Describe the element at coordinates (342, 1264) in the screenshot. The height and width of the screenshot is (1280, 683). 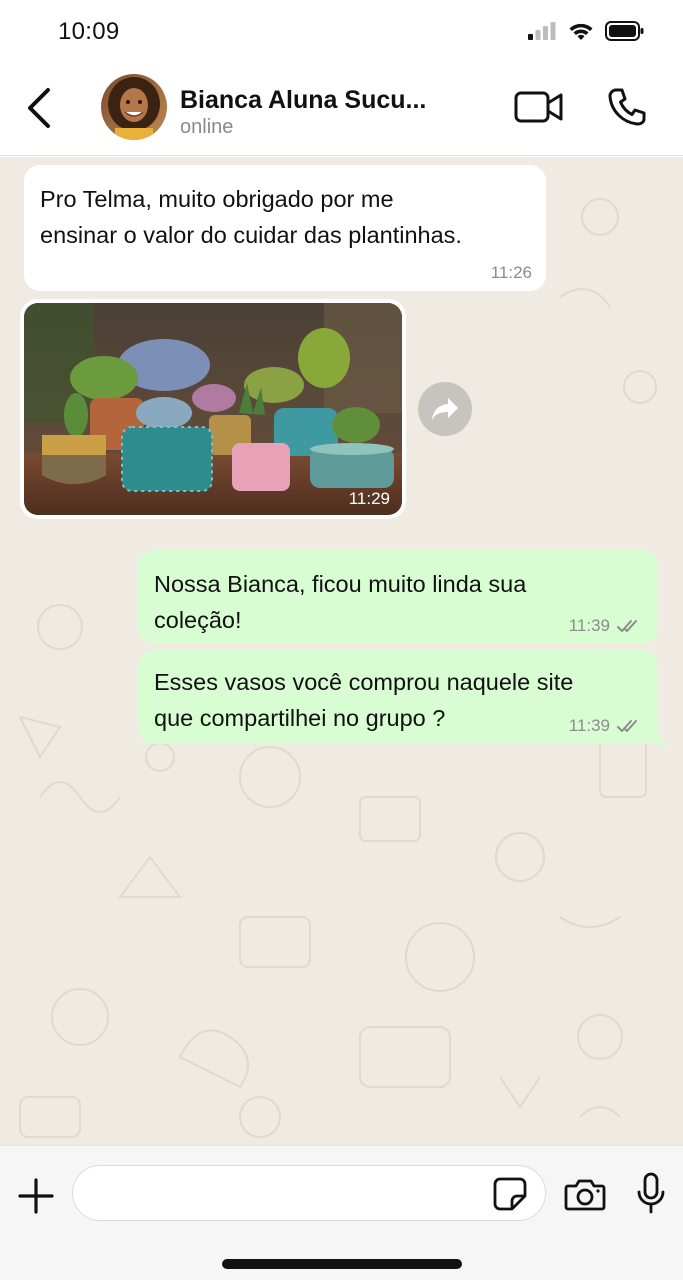
I see `home-indicator` at that location.